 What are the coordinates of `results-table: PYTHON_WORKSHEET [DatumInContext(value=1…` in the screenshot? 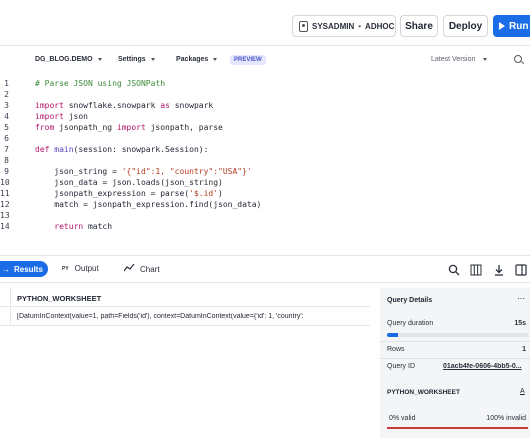 It's located at (185, 308).